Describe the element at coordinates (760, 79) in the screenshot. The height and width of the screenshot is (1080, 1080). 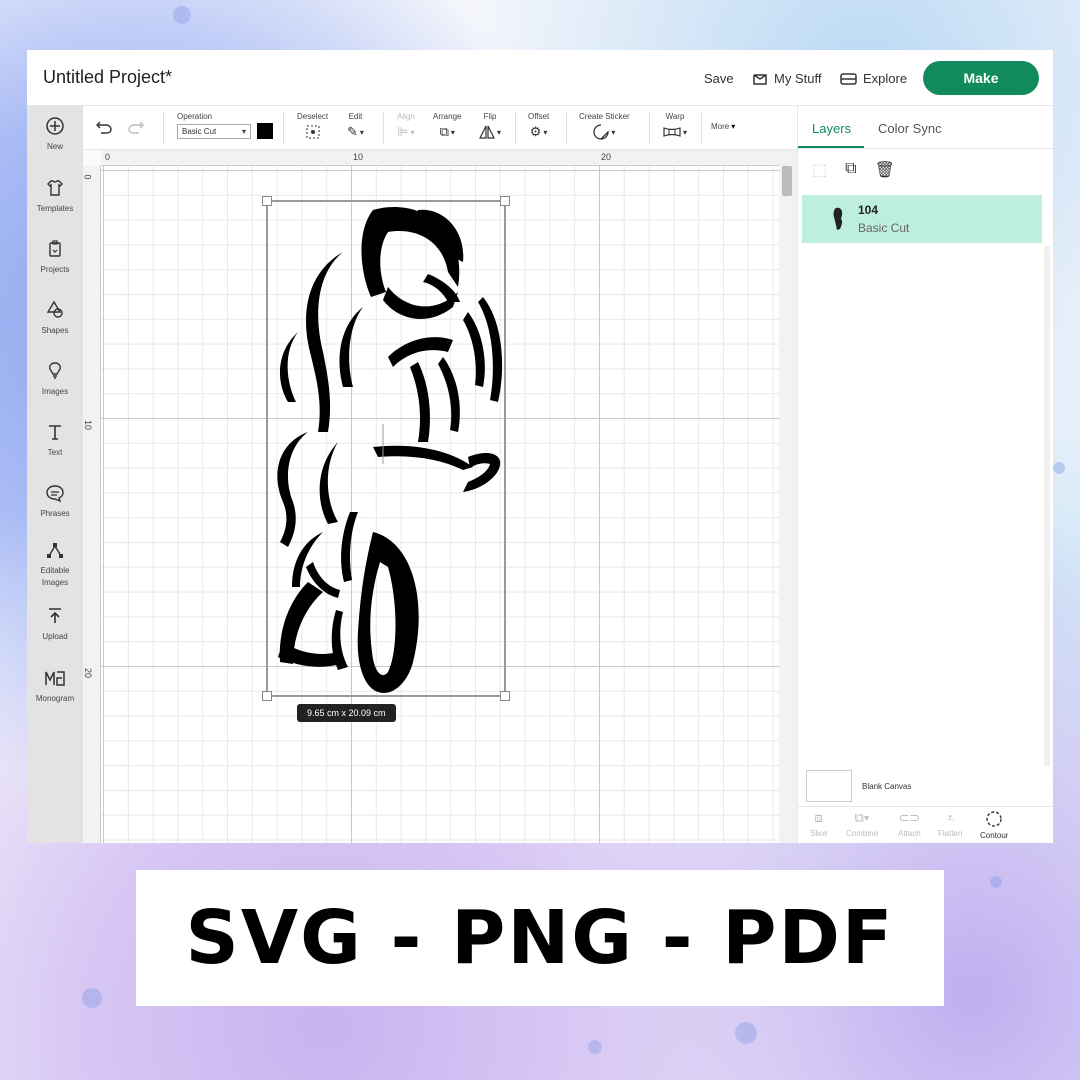
I see `inbox-icon` at that location.